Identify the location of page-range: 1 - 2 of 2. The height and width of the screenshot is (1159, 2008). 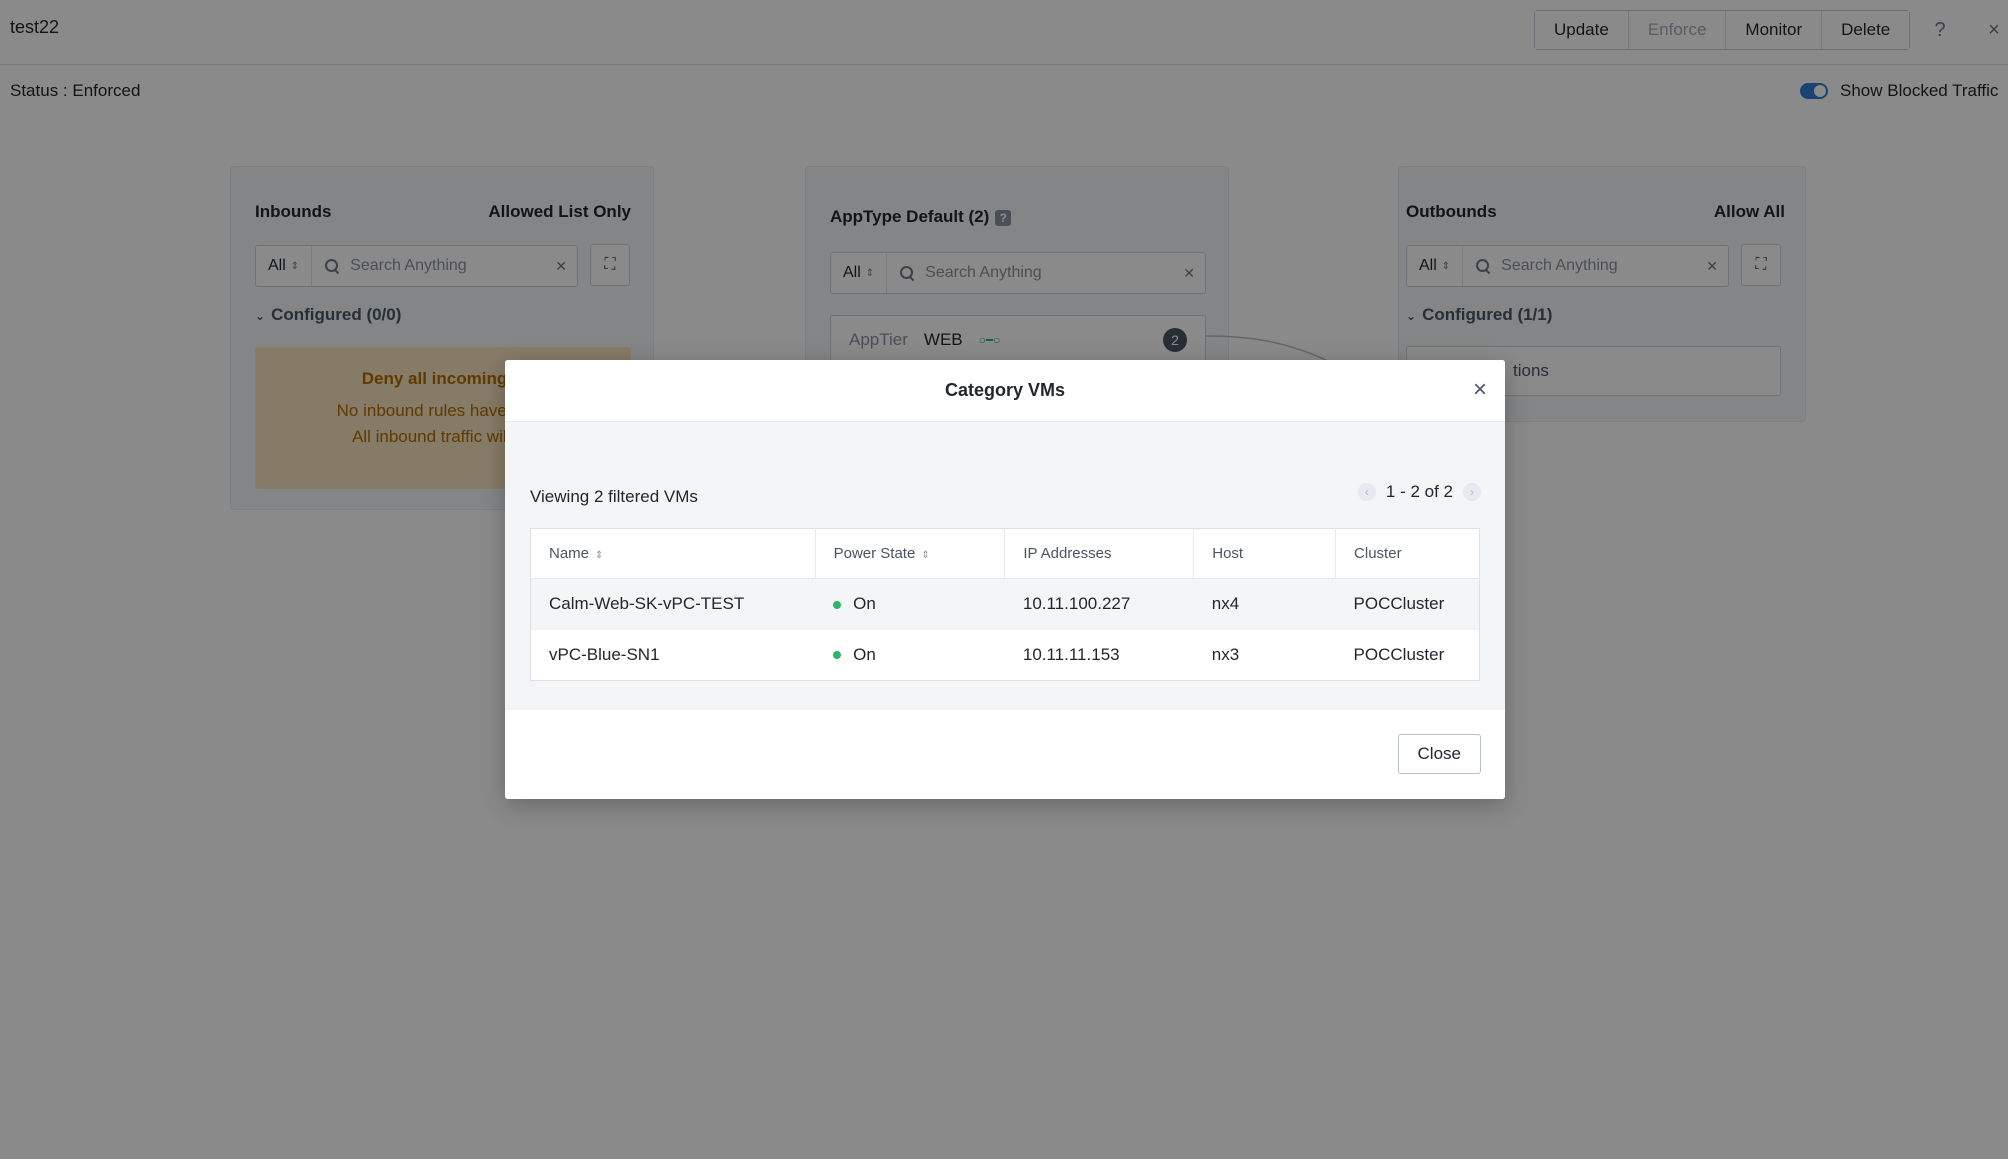
(1419, 491).